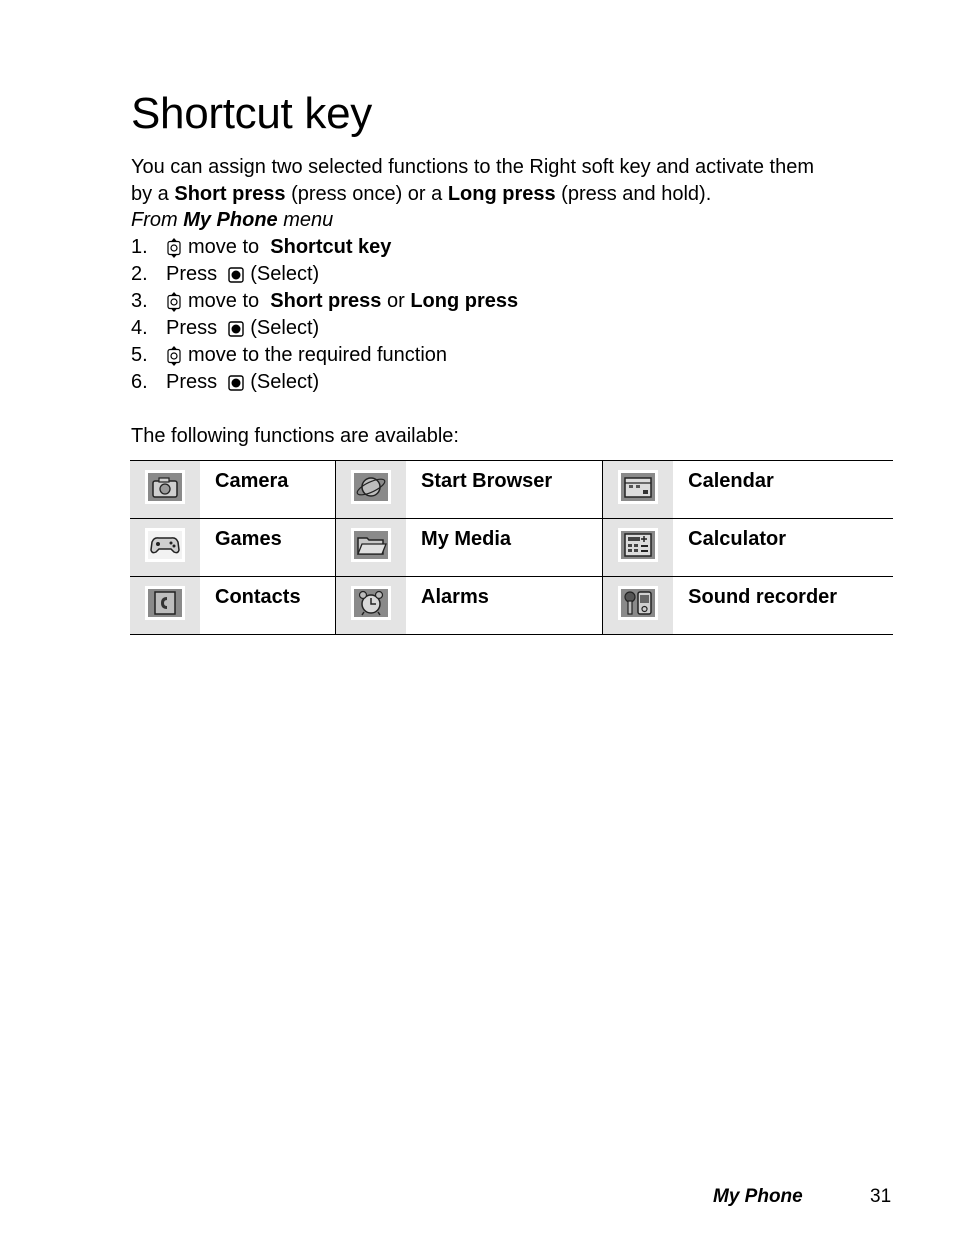 This screenshot has height=1245, width=954. What do you see at coordinates (521, 220) in the screenshot?
I see `from-menu-line: From My Phone menu` at bounding box center [521, 220].